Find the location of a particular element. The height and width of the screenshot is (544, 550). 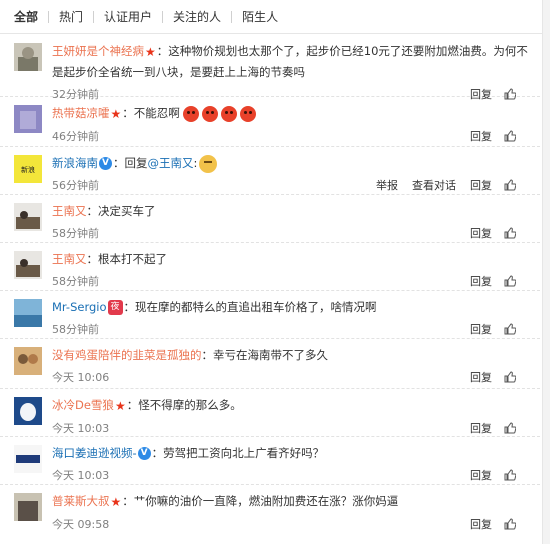

tab-verified: 认证用户 is located at coordinates (127, 16).